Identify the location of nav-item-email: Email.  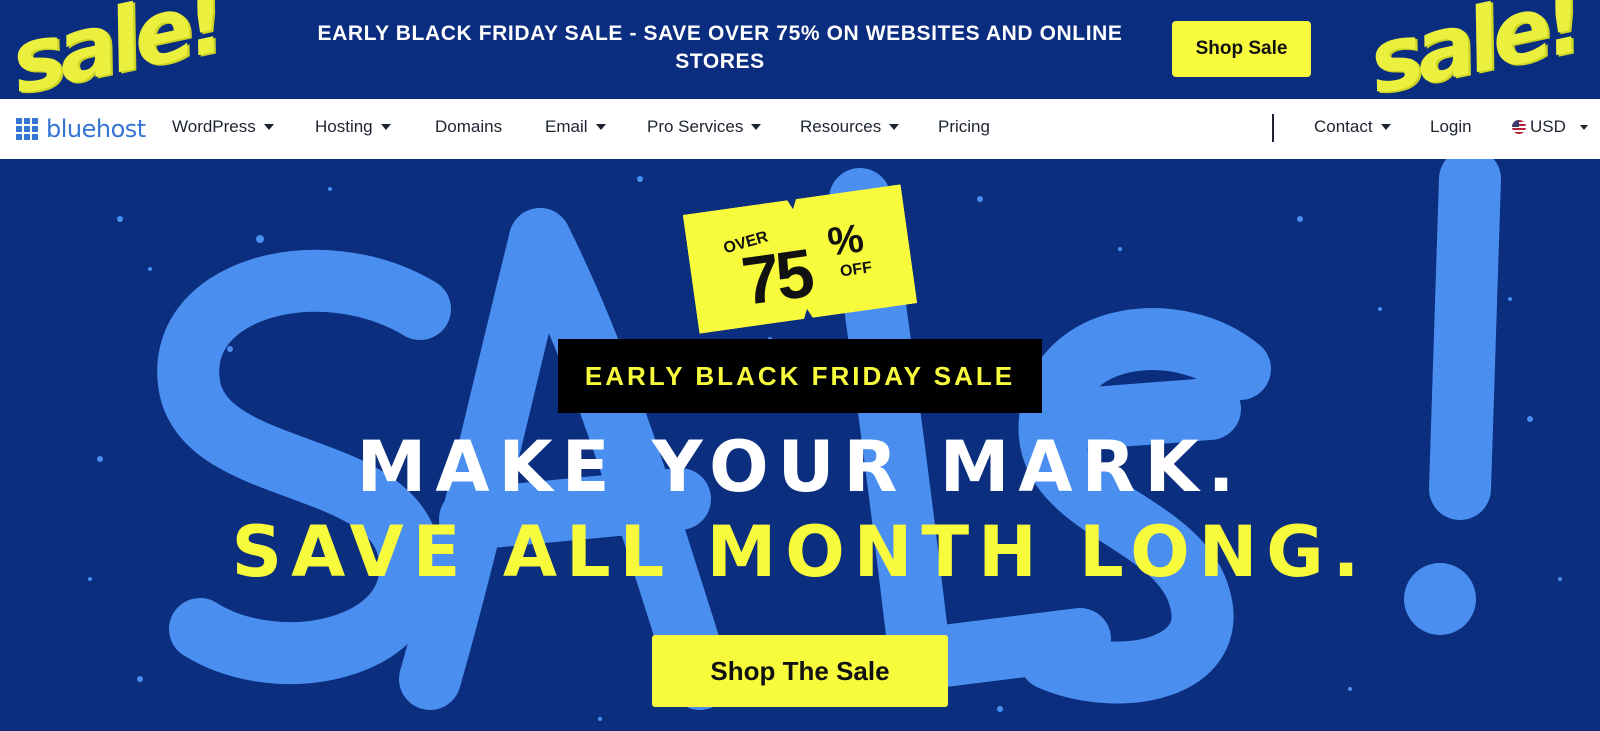
(575, 127).